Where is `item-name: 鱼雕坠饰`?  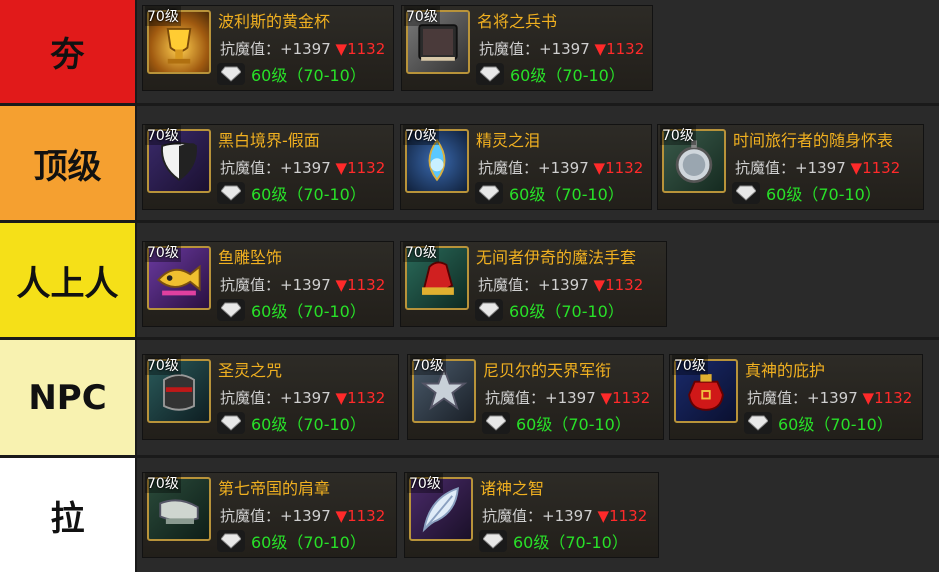 item-name: 鱼雕坠饰 is located at coordinates (250, 257).